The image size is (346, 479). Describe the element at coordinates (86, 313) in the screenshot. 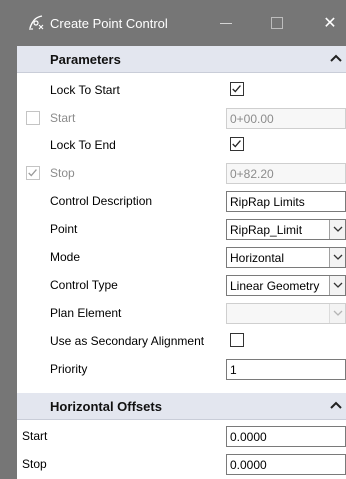

I see `plan-element-label: Plan Element` at that location.